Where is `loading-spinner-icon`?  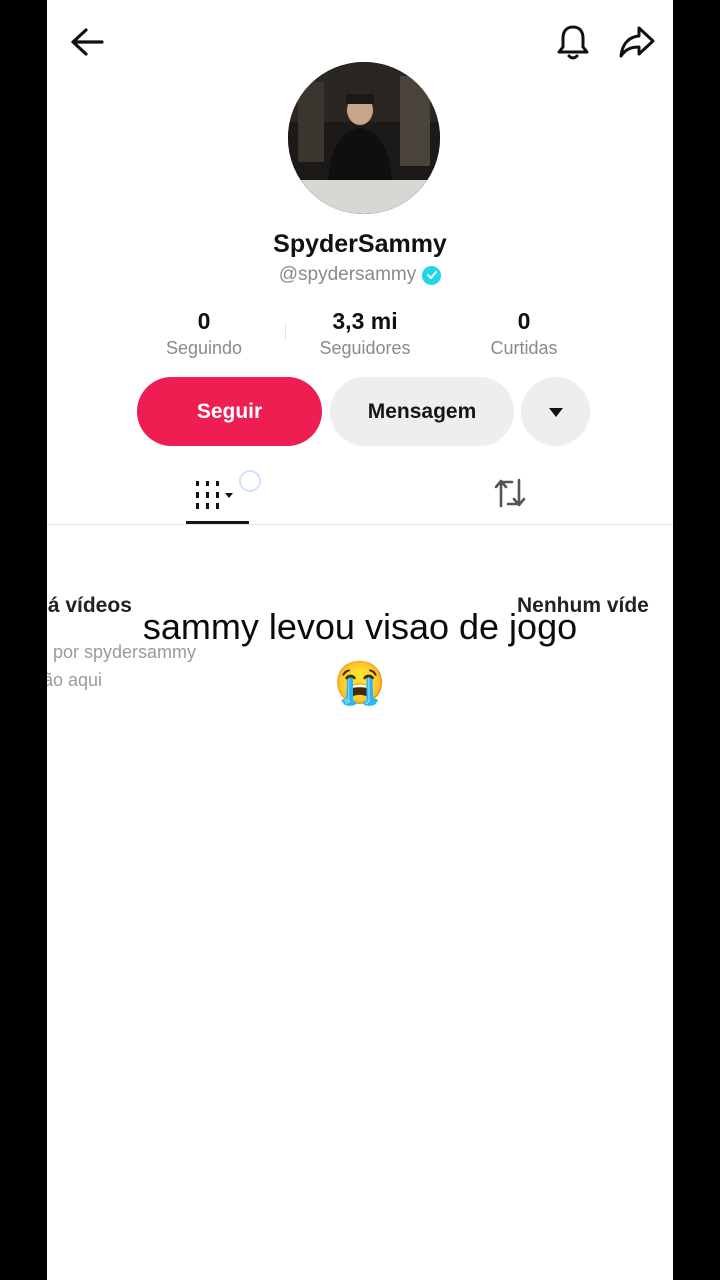
loading-spinner-icon is located at coordinates (250, 481).